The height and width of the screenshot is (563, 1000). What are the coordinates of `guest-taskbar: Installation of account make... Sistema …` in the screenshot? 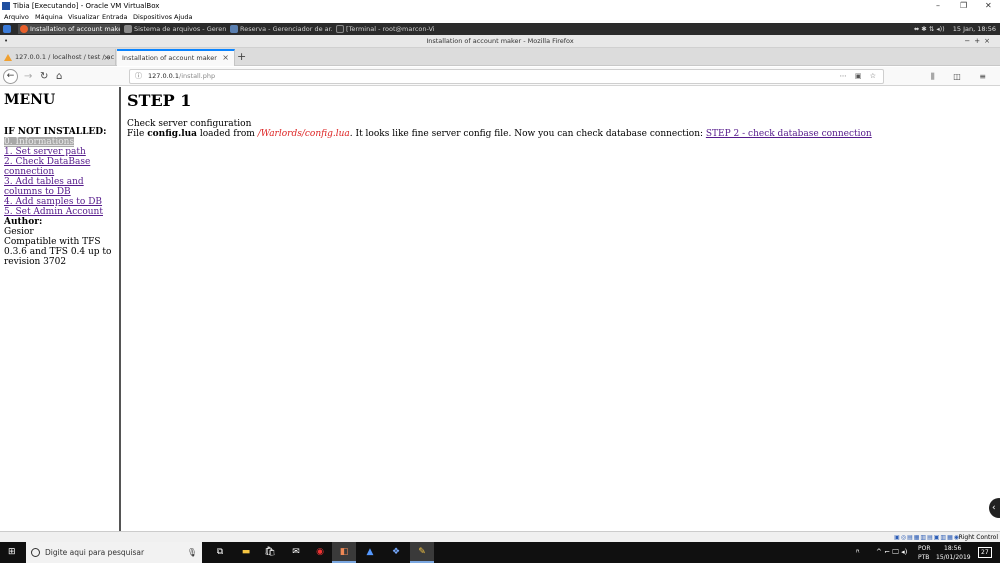 It's located at (500, 29).